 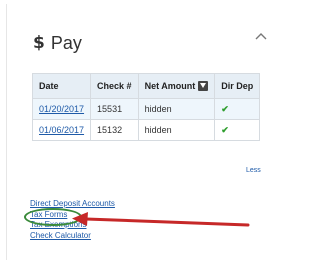 I want to click on table-header-row: Date Check # Net Amount Dir Dep, so click(x=146, y=86).